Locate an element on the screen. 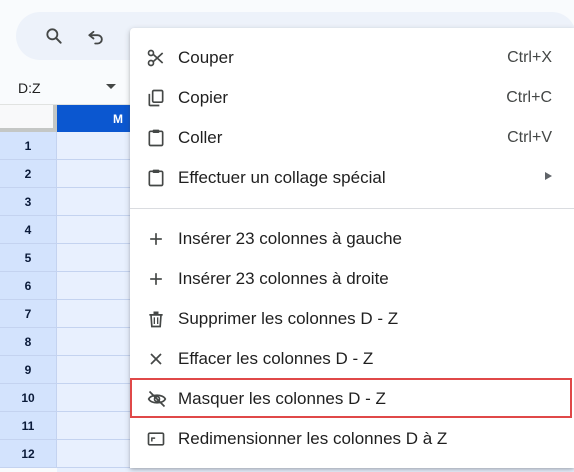 Image resolution: width=574 pixels, height=472 pixels. menu-item-label: Redimensionner les colonnes D à Z is located at coordinates (313, 438).